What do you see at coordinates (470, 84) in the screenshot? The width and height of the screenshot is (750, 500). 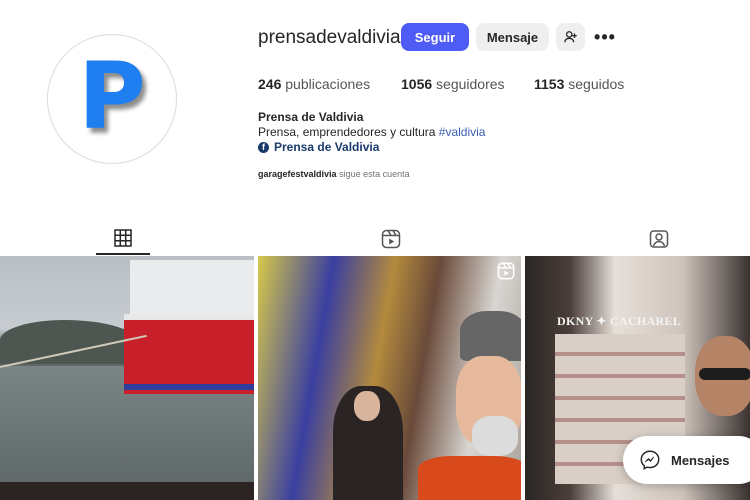 I see `followers-label: seguidores` at bounding box center [470, 84].